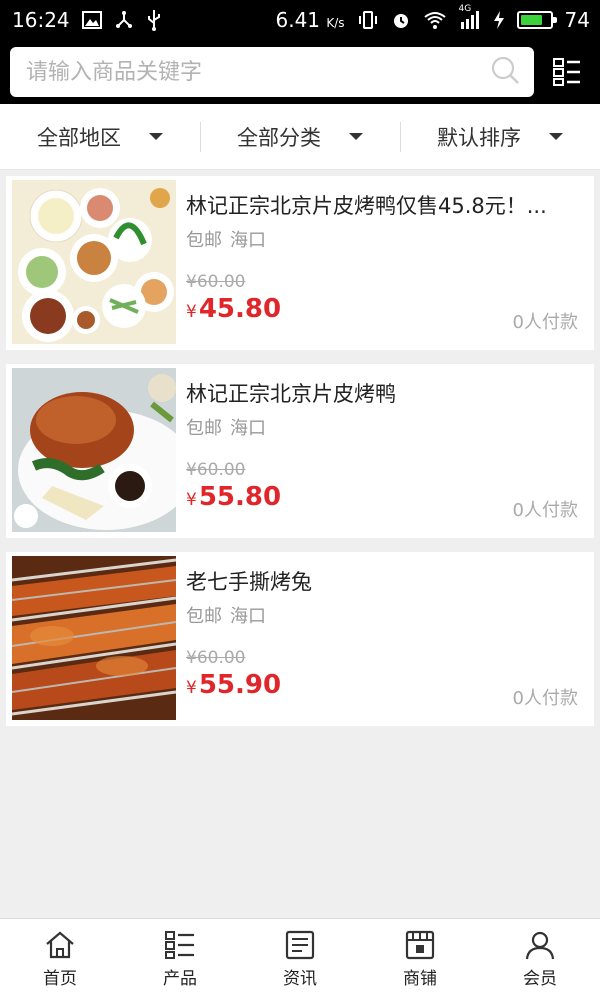 The image size is (600, 1000). Describe the element at coordinates (180, 979) in the screenshot. I see `nav-products-label: 产品` at that location.